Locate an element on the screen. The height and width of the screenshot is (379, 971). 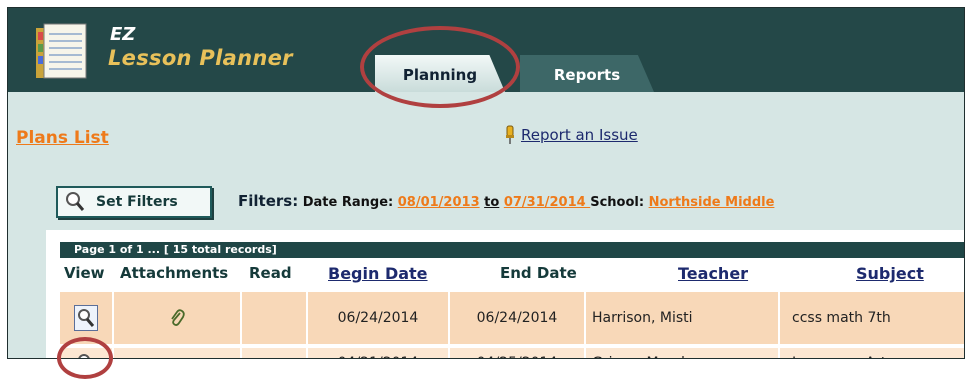
view-button is located at coordinates (86, 318).